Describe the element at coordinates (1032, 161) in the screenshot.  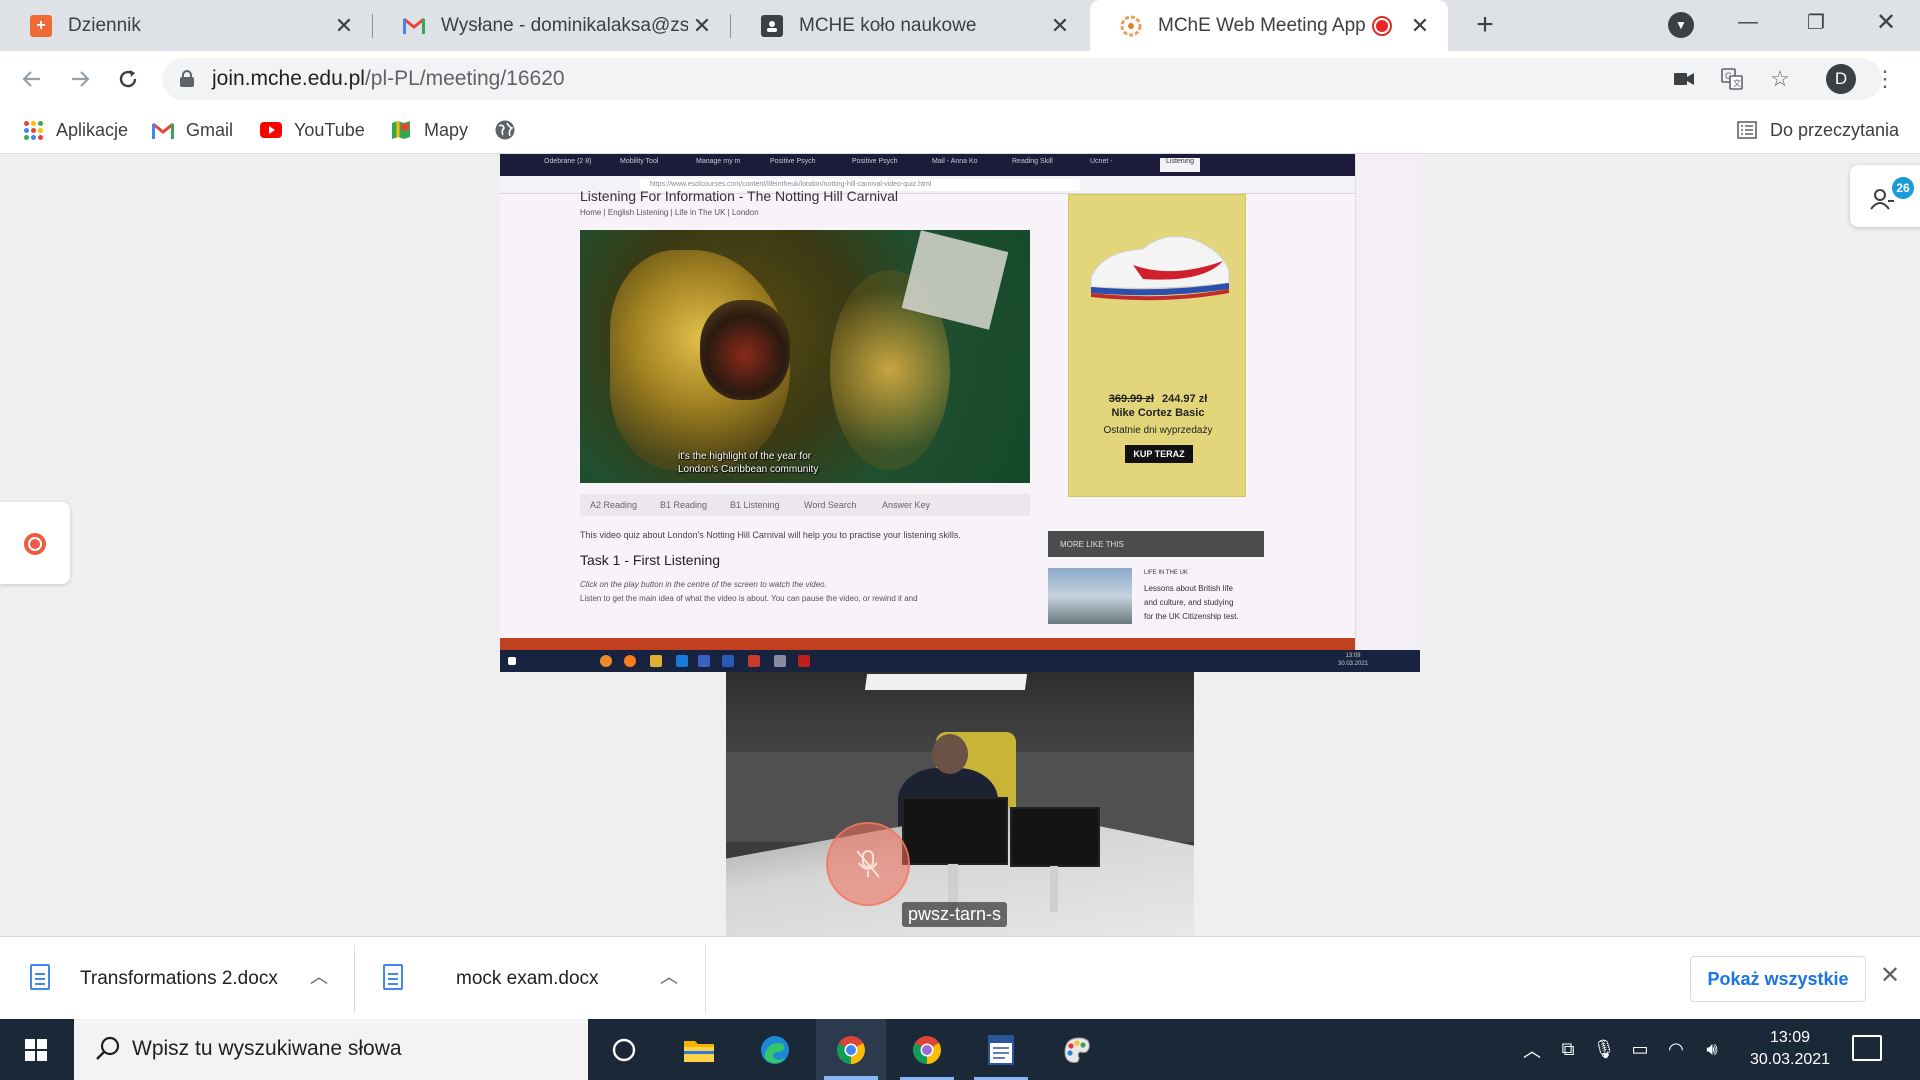
I see `shared-tab: Reading Skill` at that location.